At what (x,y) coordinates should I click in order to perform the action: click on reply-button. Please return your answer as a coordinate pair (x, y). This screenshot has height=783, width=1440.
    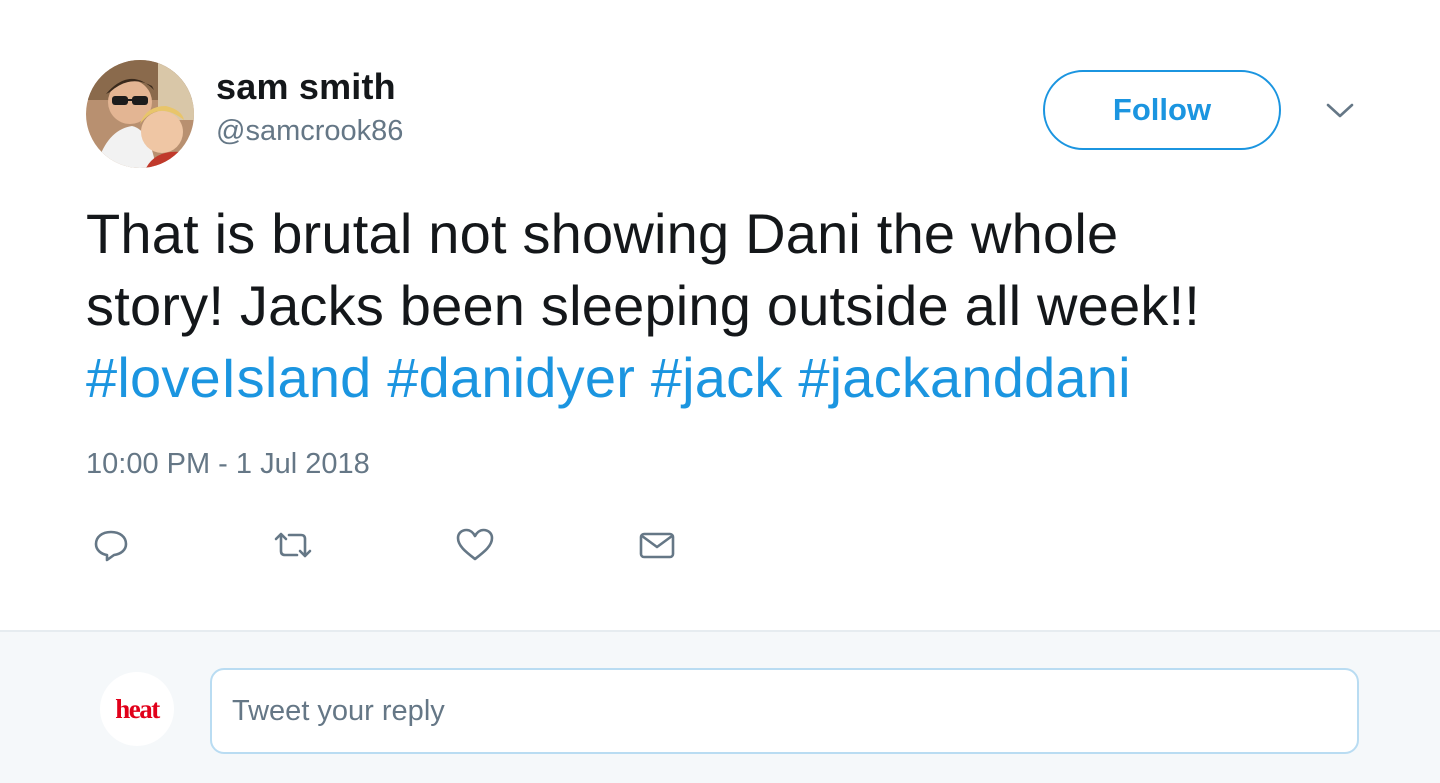
    Looking at the image, I should click on (111, 545).